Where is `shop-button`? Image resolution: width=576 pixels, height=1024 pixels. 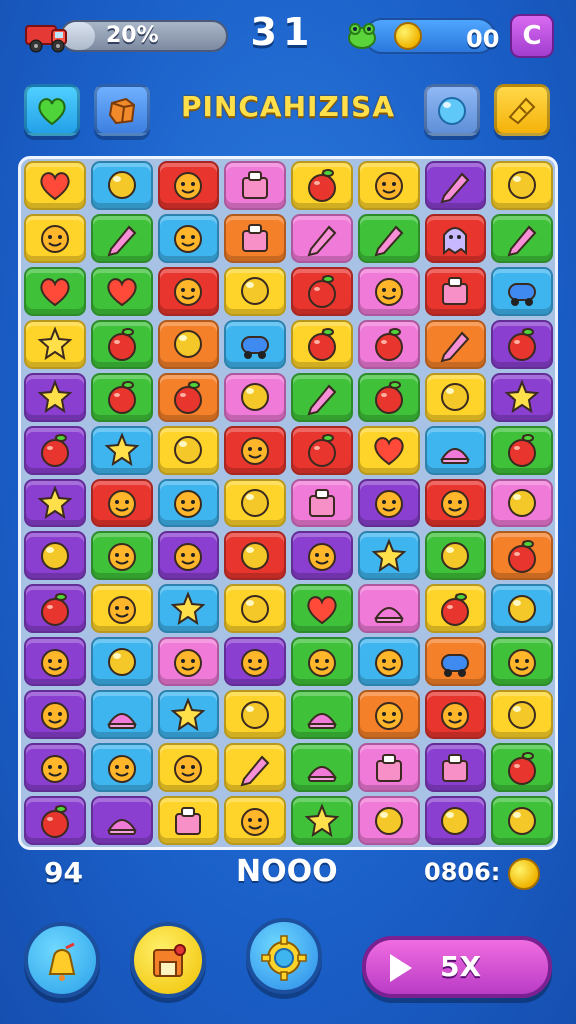
shop-button is located at coordinates (168, 960).